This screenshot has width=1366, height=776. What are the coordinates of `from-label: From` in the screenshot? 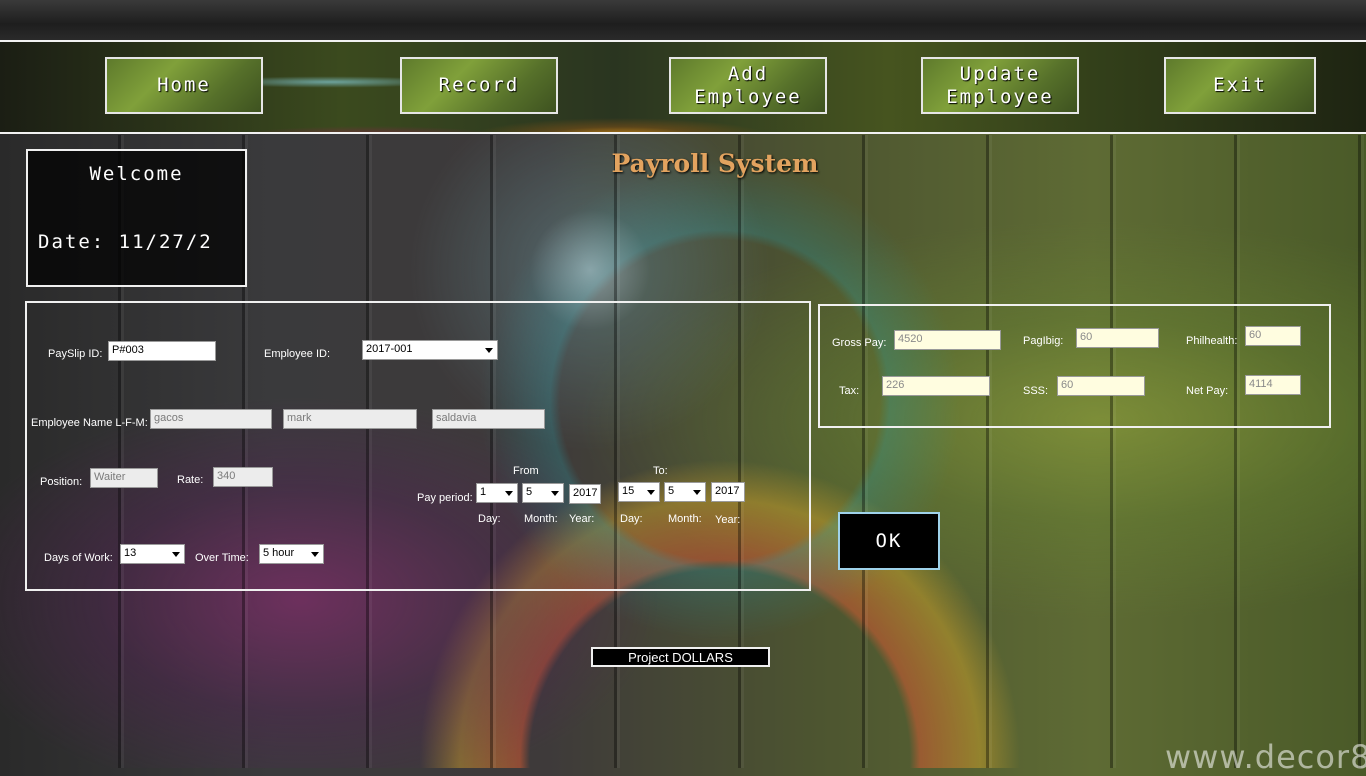 It's located at (526, 471).